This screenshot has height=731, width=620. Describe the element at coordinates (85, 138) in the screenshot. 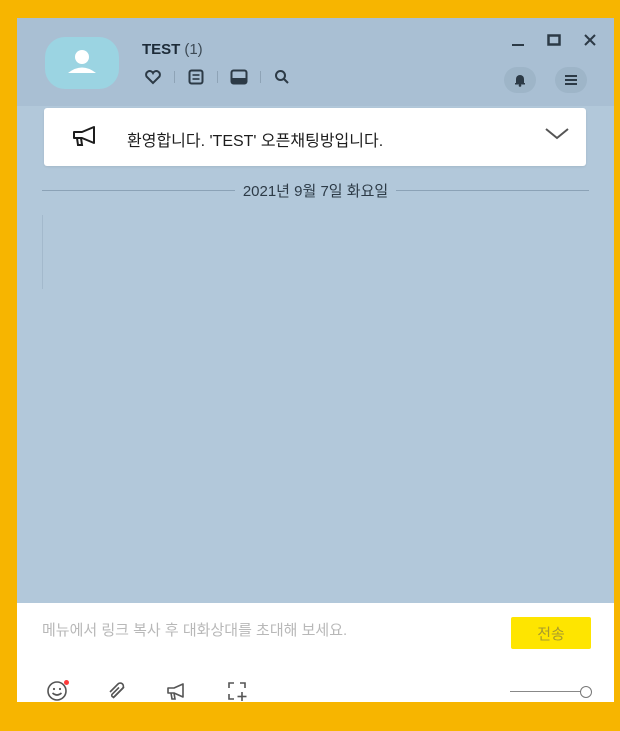

I see `megaphone-icon` at that location.